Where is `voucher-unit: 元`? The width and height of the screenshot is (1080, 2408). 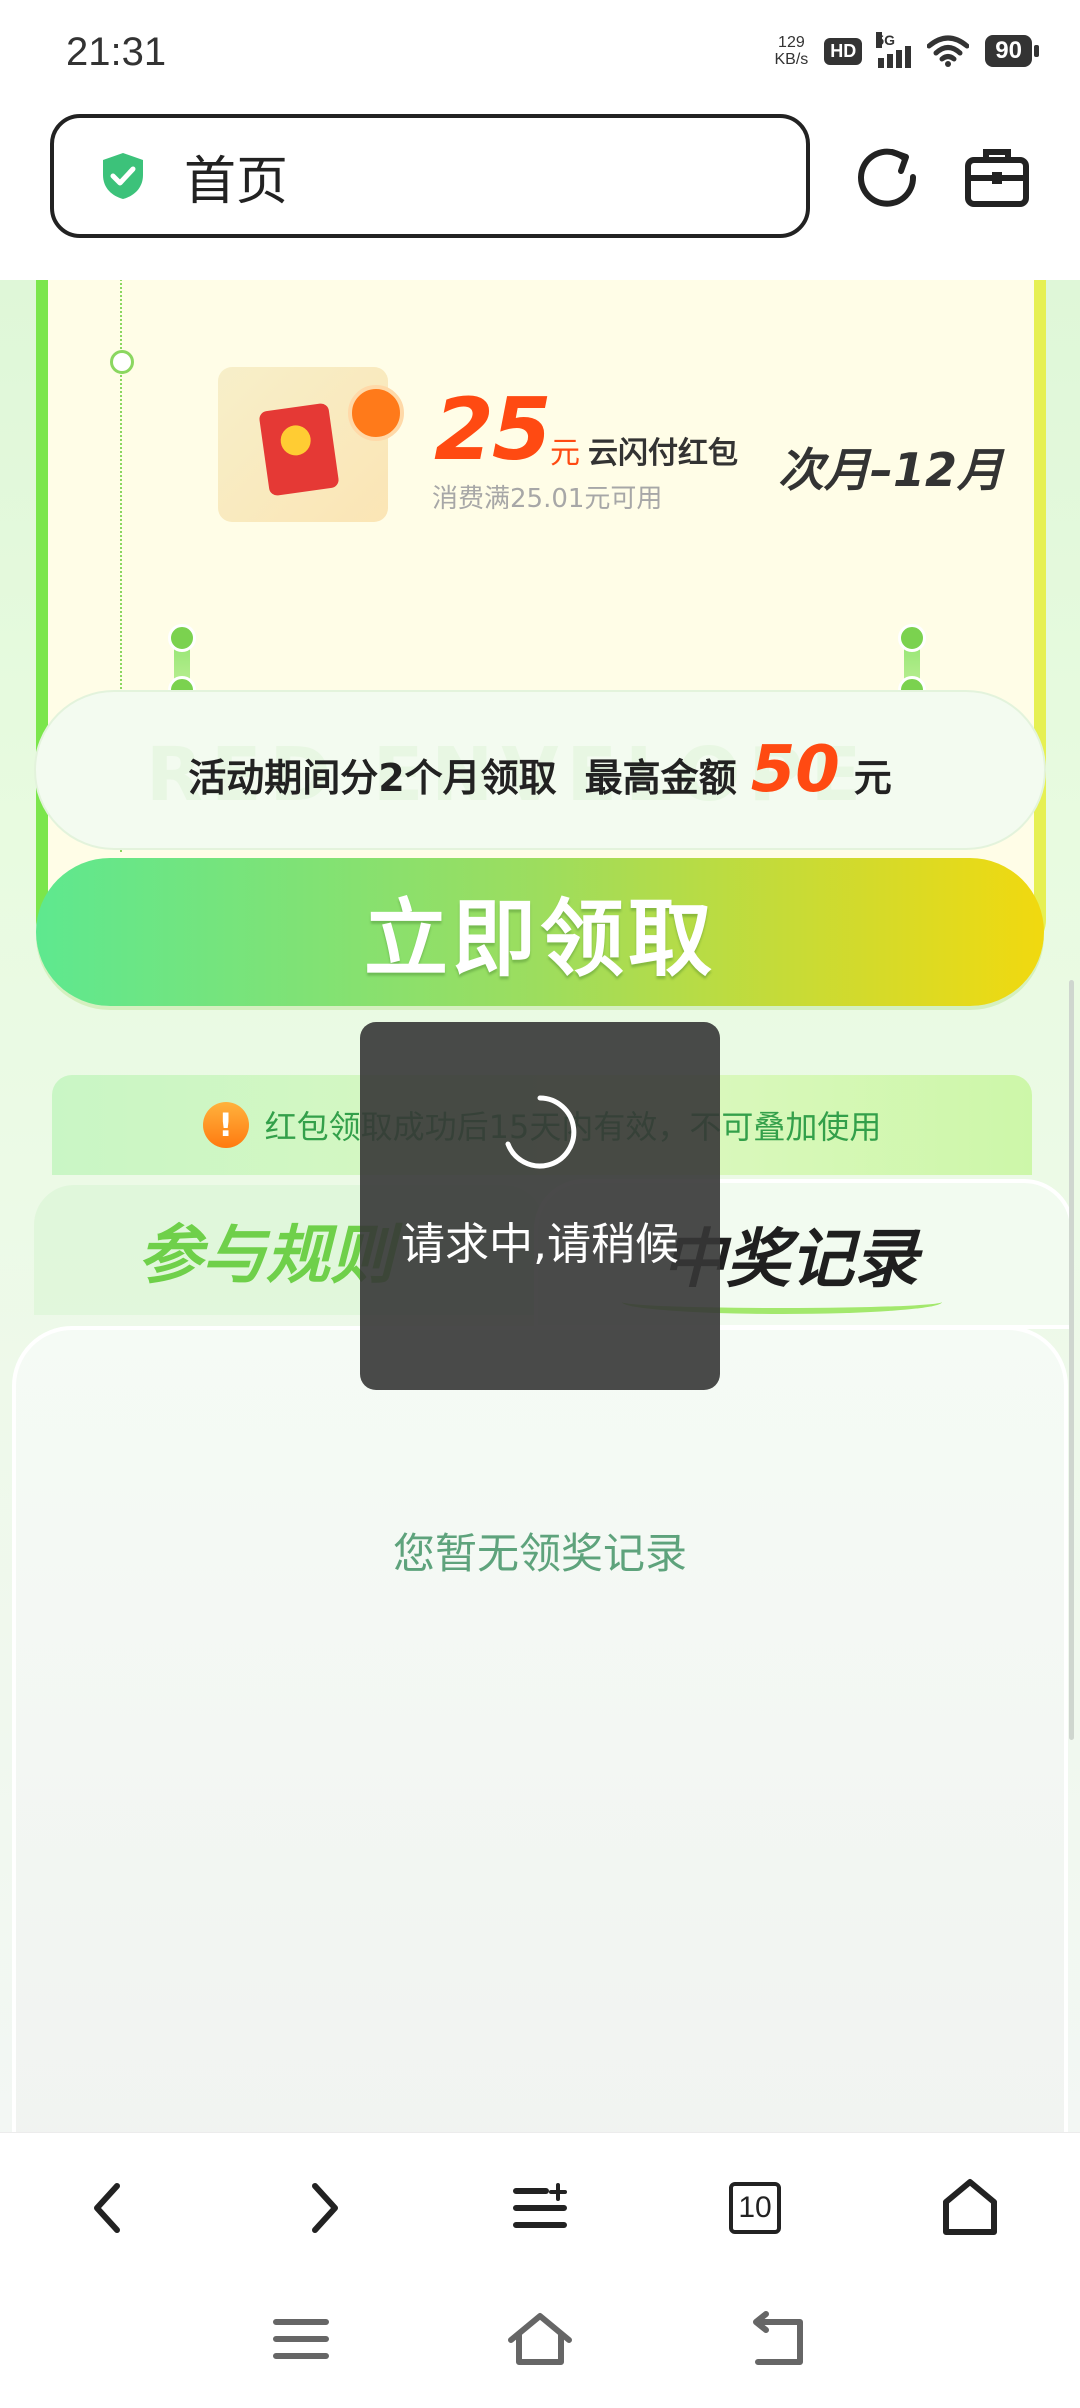 voucher-unit: 元 is located at coordinates (565, 453).